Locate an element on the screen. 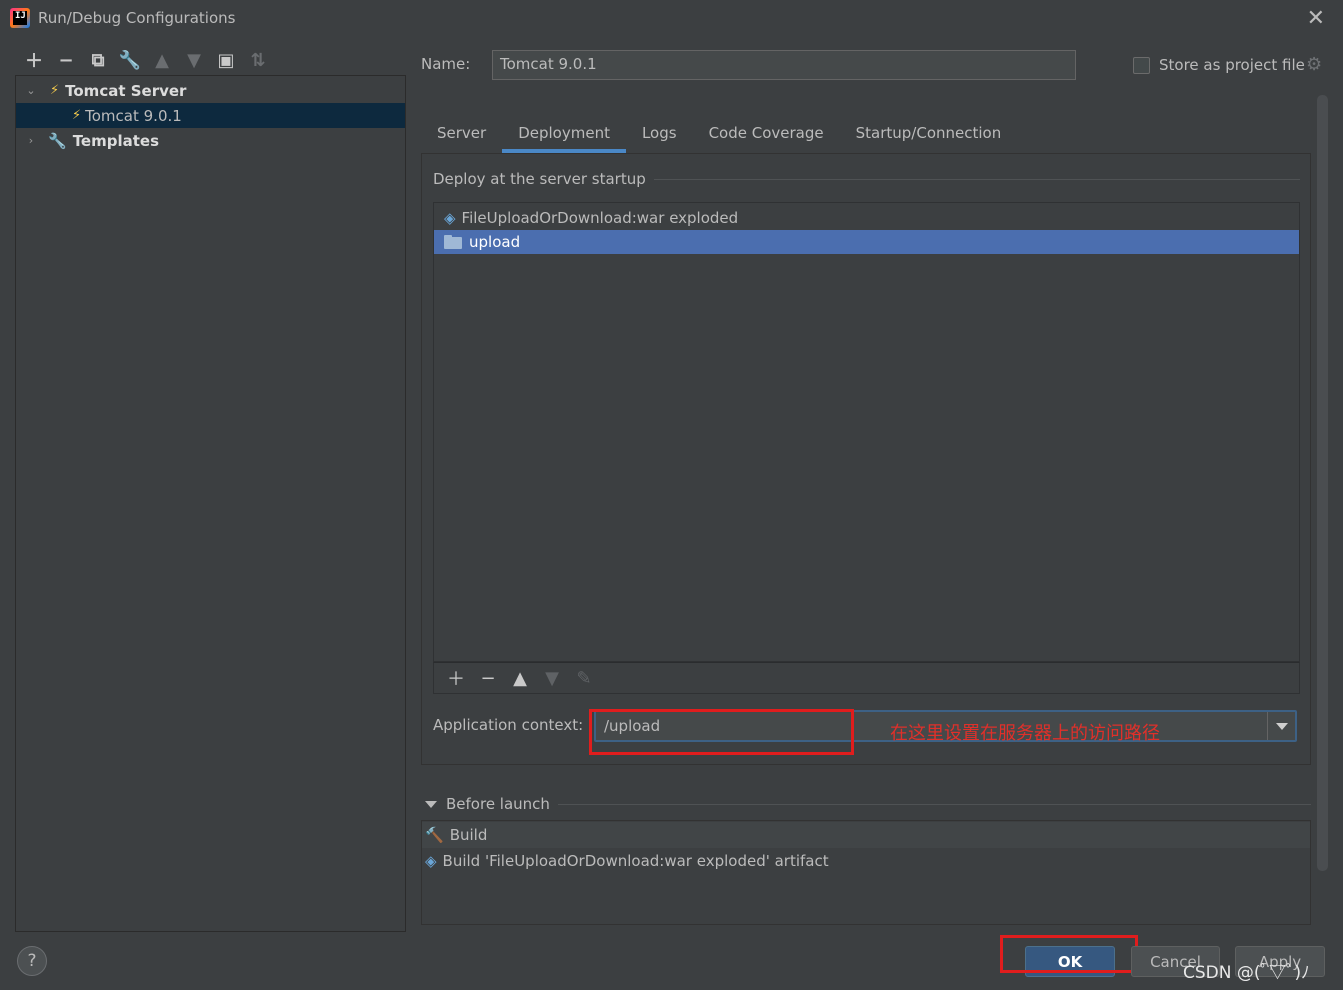  copy-icon: ⧉ is located at coordinates (98, 60).